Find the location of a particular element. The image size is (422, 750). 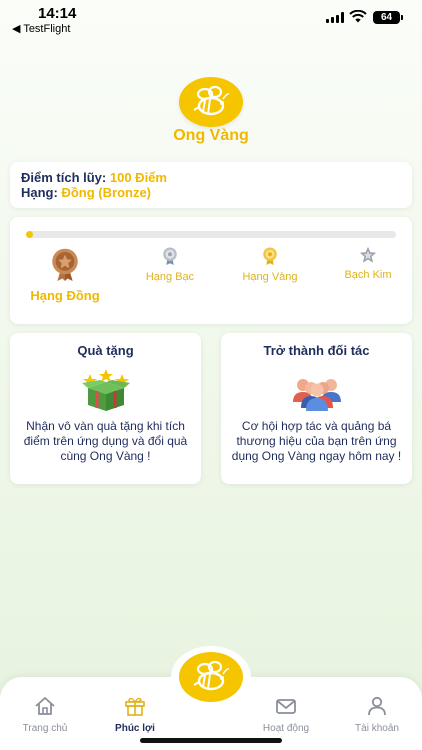

home-icon is located at coordinates (45, 706).